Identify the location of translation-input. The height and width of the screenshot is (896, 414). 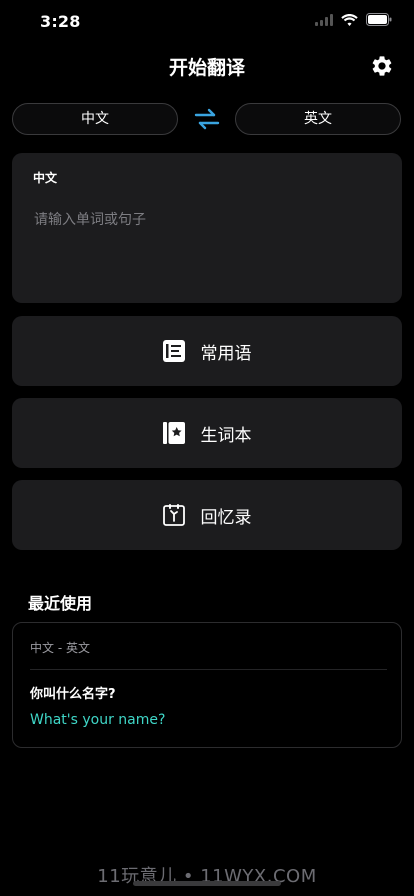
(209, 249).